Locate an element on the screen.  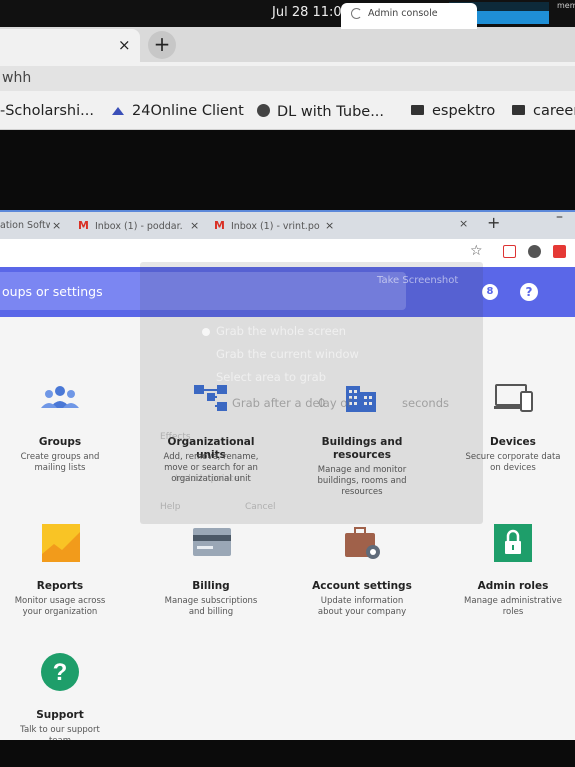
bookmark-star-icon: ☆ is located at coordinates (476, 251).